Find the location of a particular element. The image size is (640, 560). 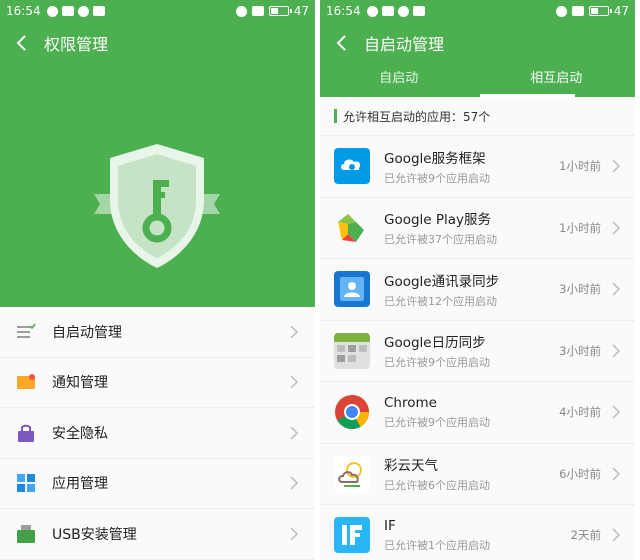

menu-item-label: 自启动管理 is located at coordinates (87, 332).